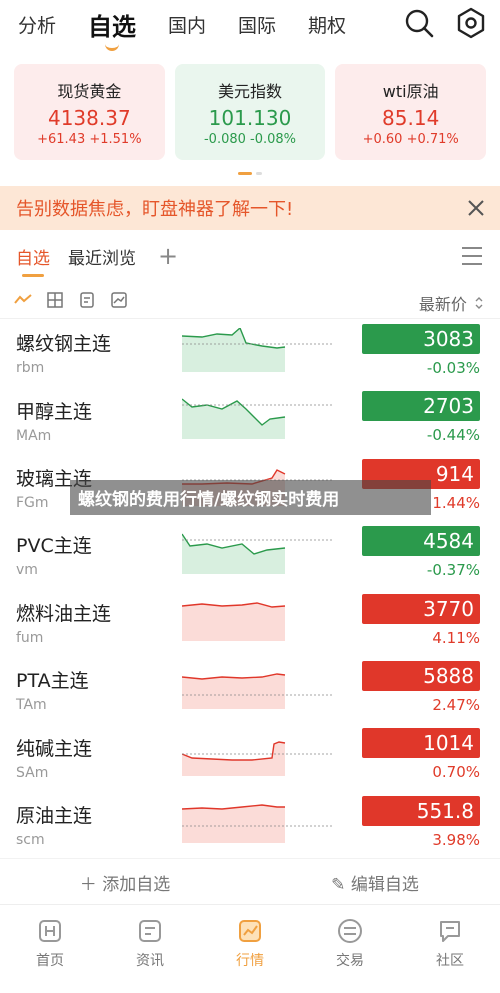  I want to click on quote-name: 燃料油主连, so click(64, 613).